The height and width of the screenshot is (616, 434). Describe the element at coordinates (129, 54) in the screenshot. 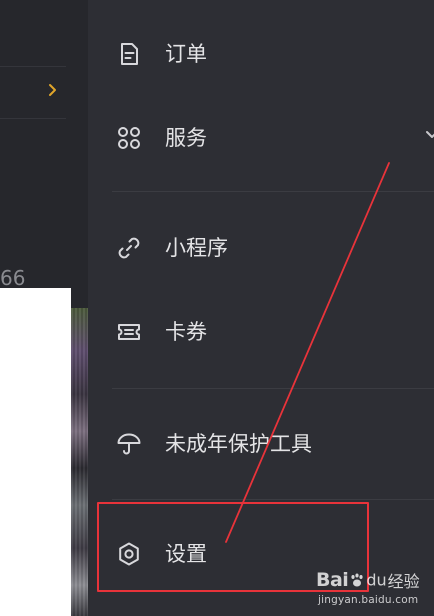

I see `document-icon` at that location.